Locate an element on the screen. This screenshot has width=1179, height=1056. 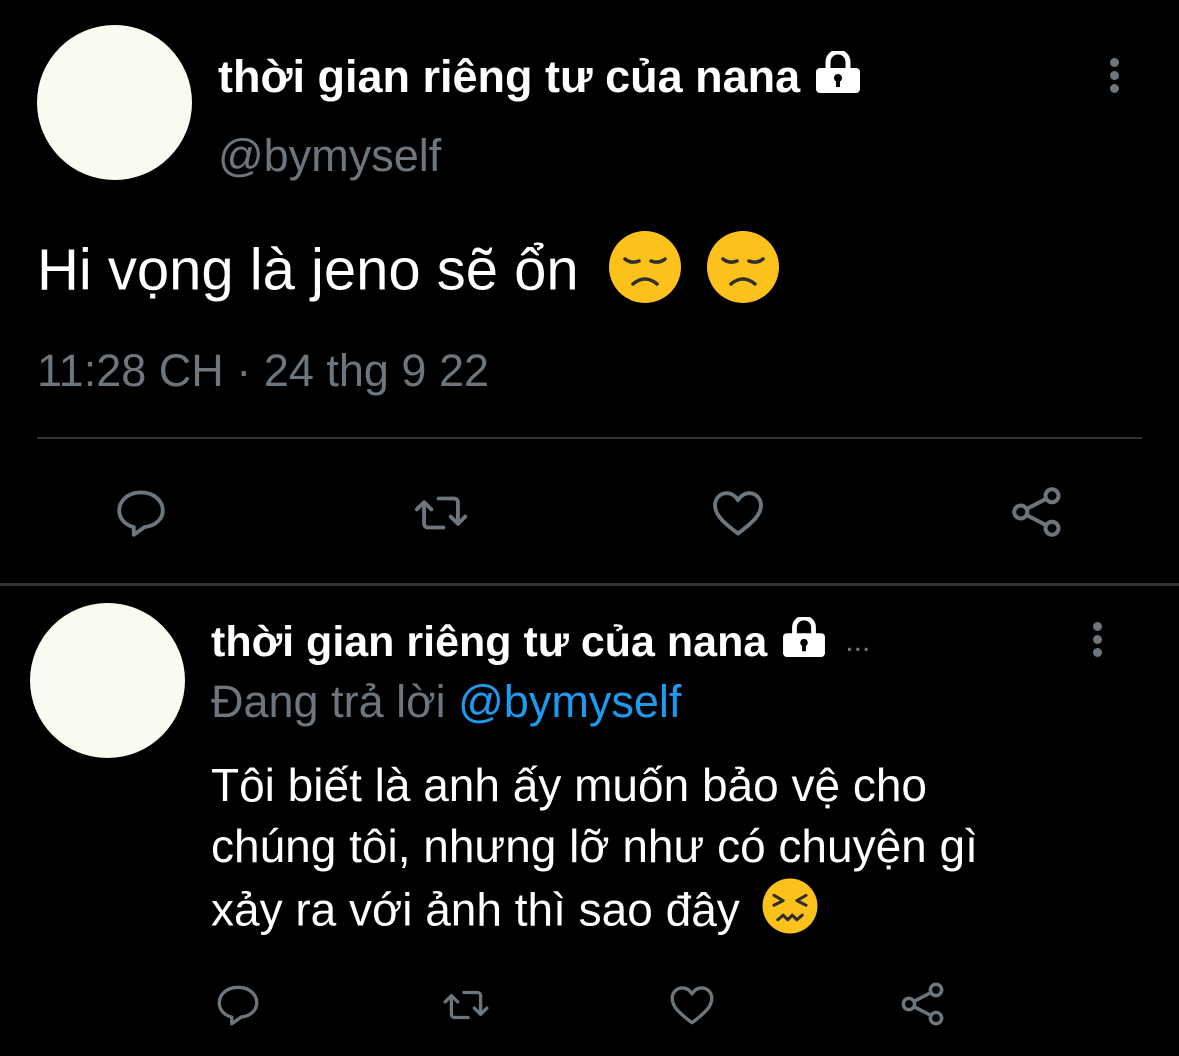
tweet-text-content: xảy ra với ảnh thì sao đây is located at coordinates (475, 909).